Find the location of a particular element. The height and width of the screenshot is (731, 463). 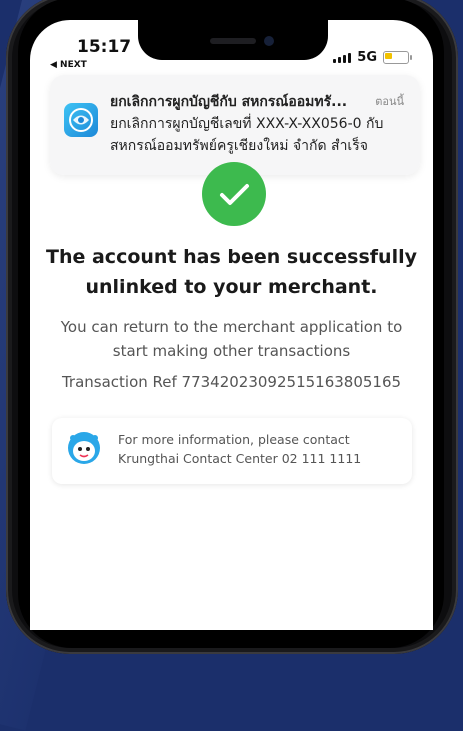

krungthai-app-icon is located at coordinates (81, 120).